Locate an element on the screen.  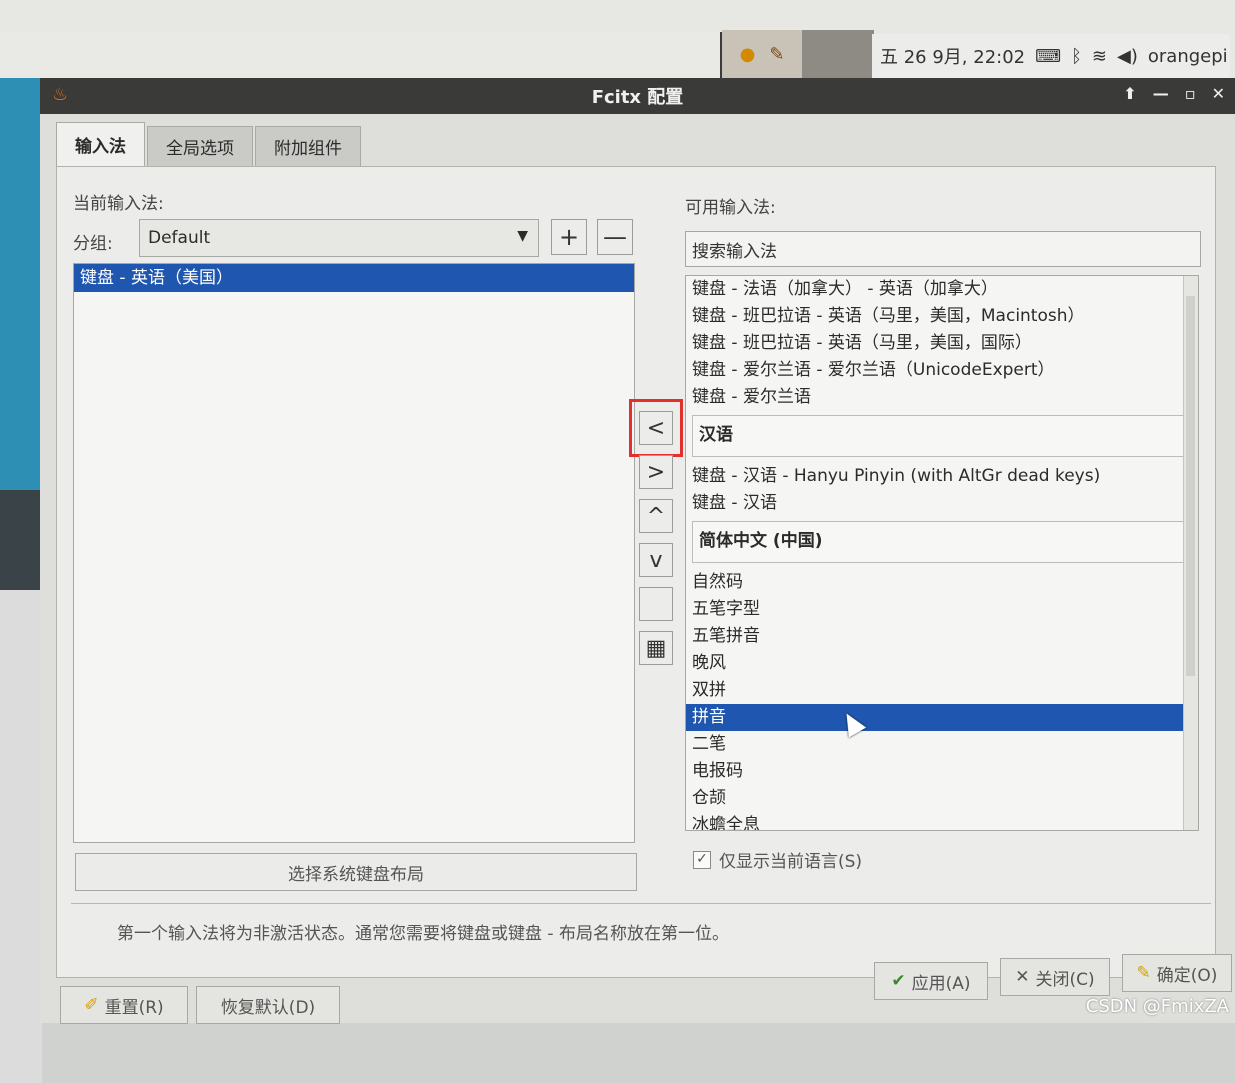
desktop-background is located at coordinates (21, 571).